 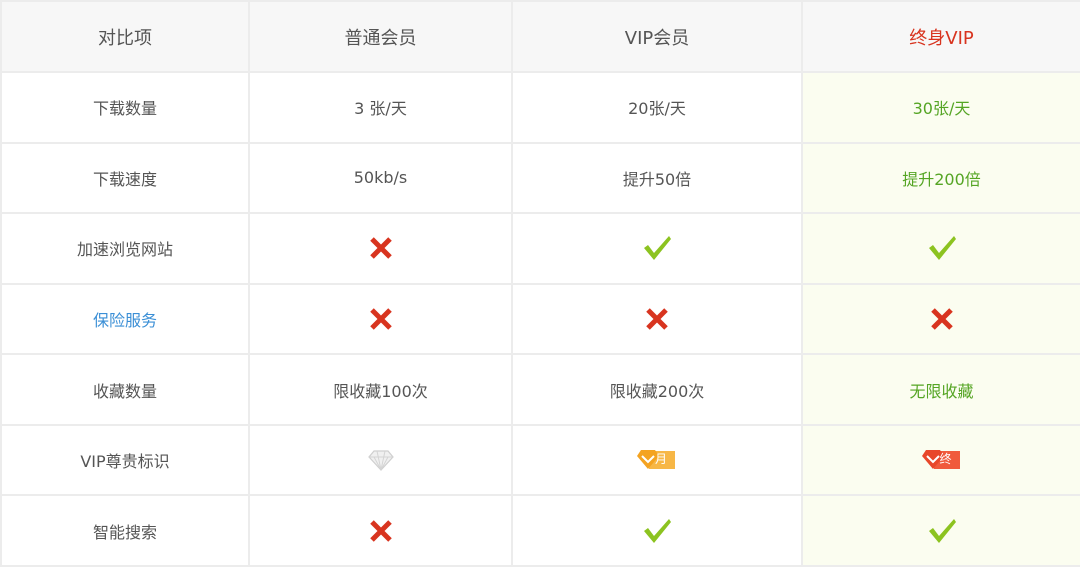 I want to click on lifetime-member-cell: 无限收藏, so click(x=940, y=389).